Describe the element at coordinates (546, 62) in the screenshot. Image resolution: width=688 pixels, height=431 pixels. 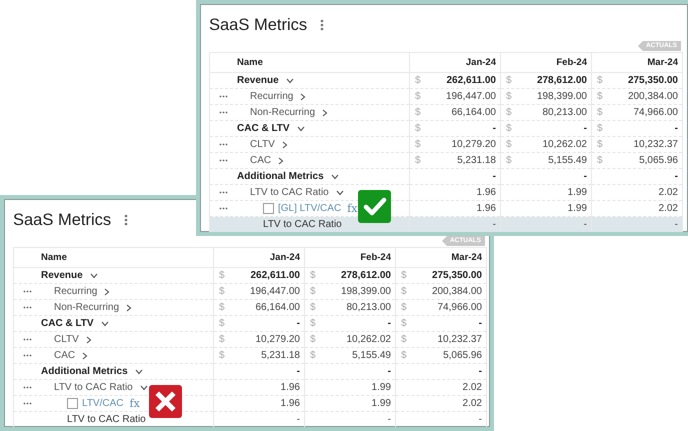
I see `column-header: Feb-24` at that location.